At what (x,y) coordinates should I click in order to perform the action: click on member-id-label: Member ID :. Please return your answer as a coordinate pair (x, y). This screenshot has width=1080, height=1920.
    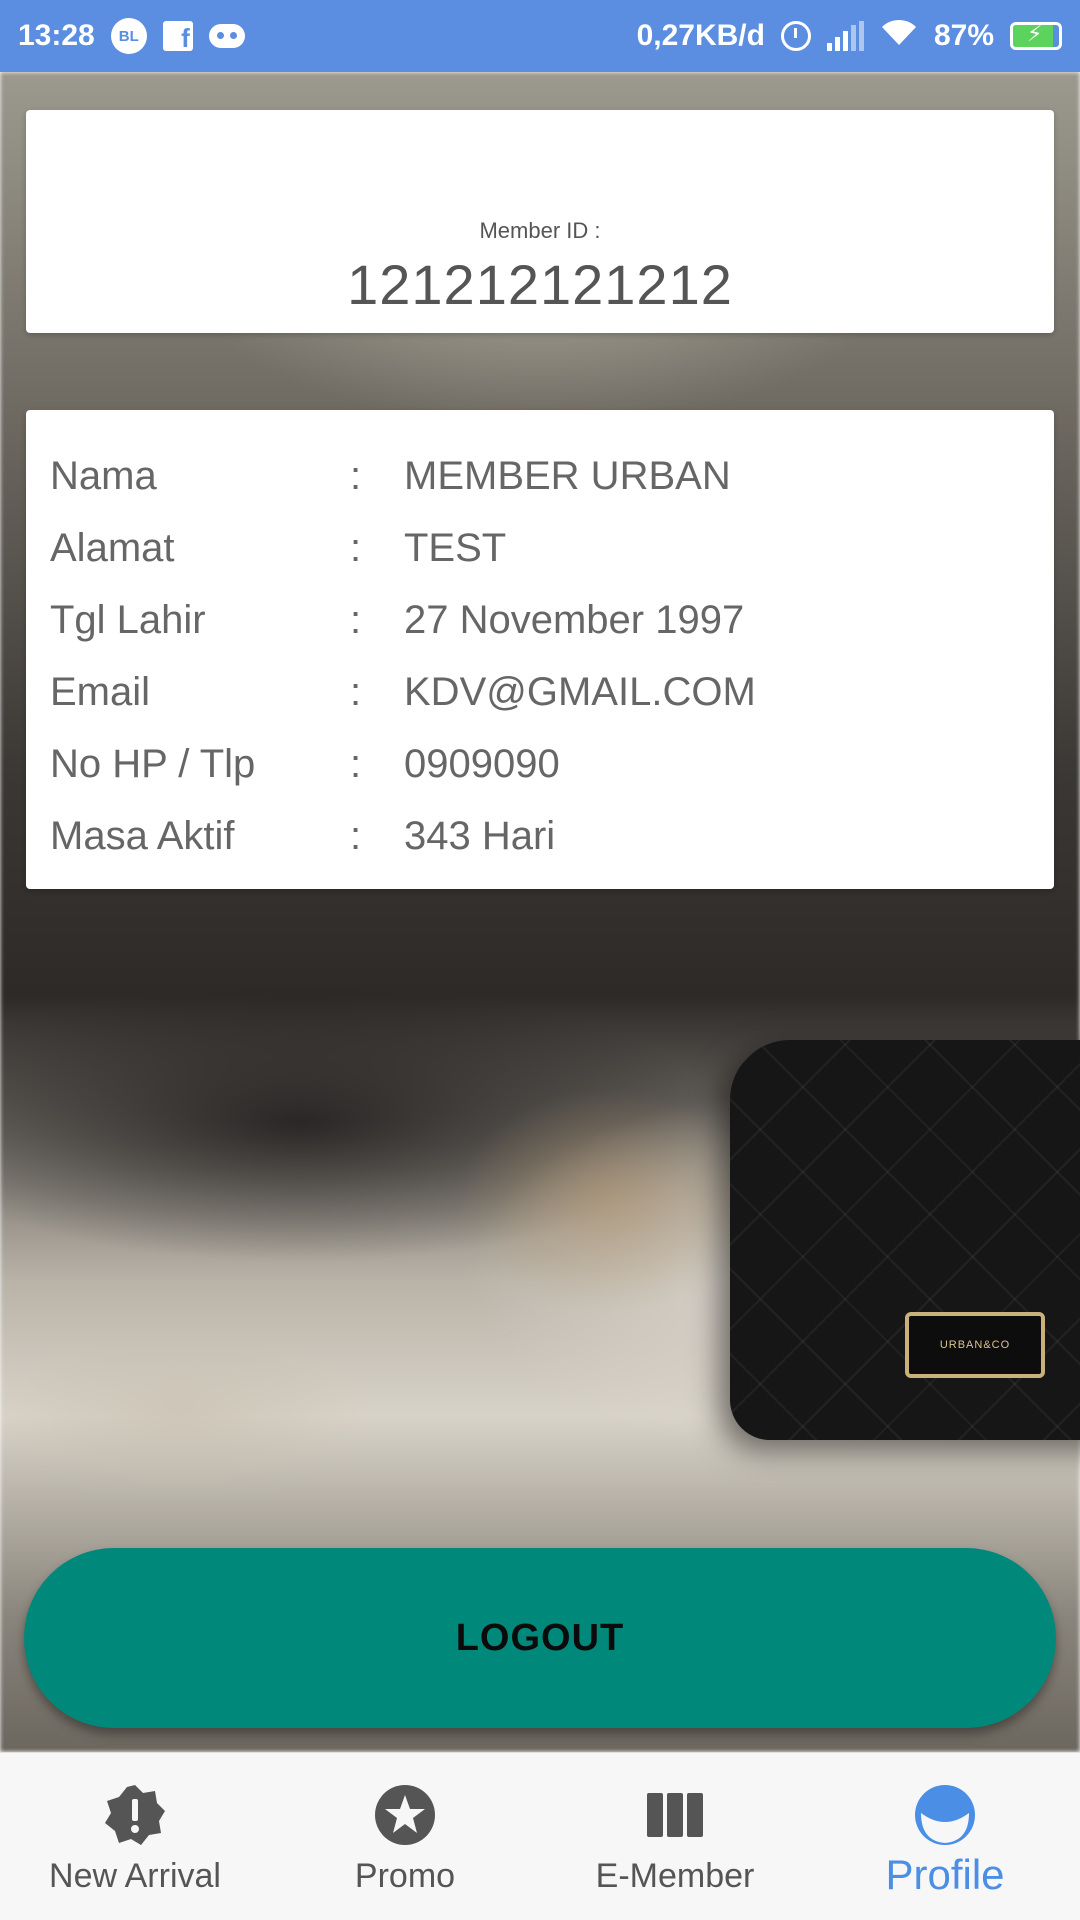
    Looking at the image, I should click on (540, 230).